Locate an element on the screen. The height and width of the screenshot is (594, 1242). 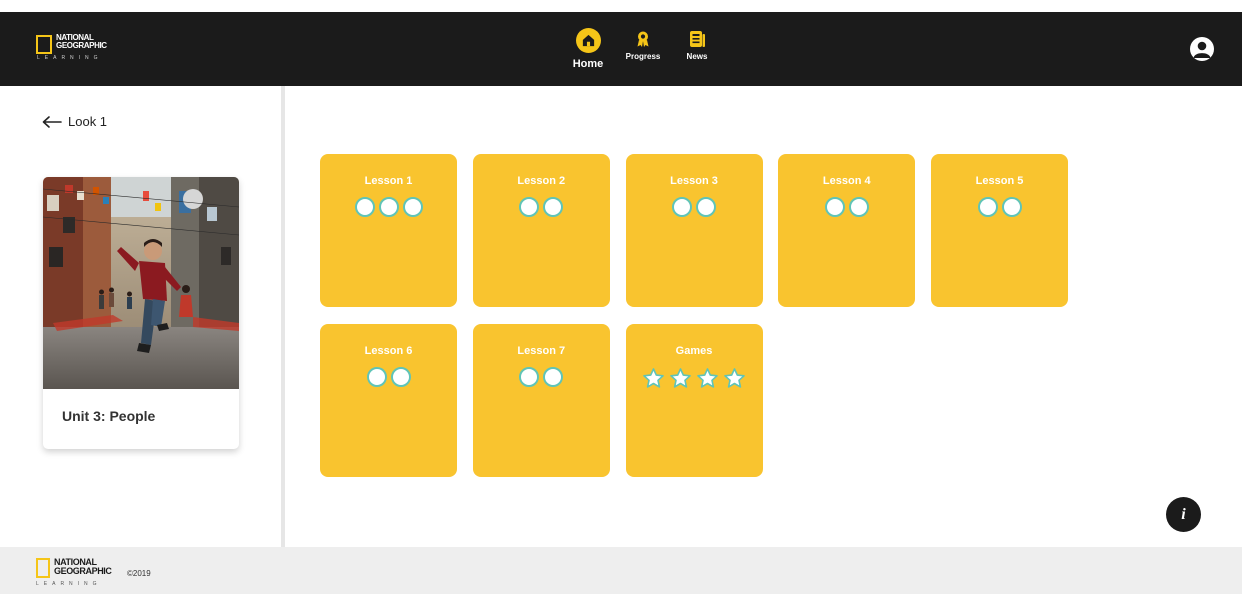
tile-label: Lesson 3 is located at coordinates (694, 181).